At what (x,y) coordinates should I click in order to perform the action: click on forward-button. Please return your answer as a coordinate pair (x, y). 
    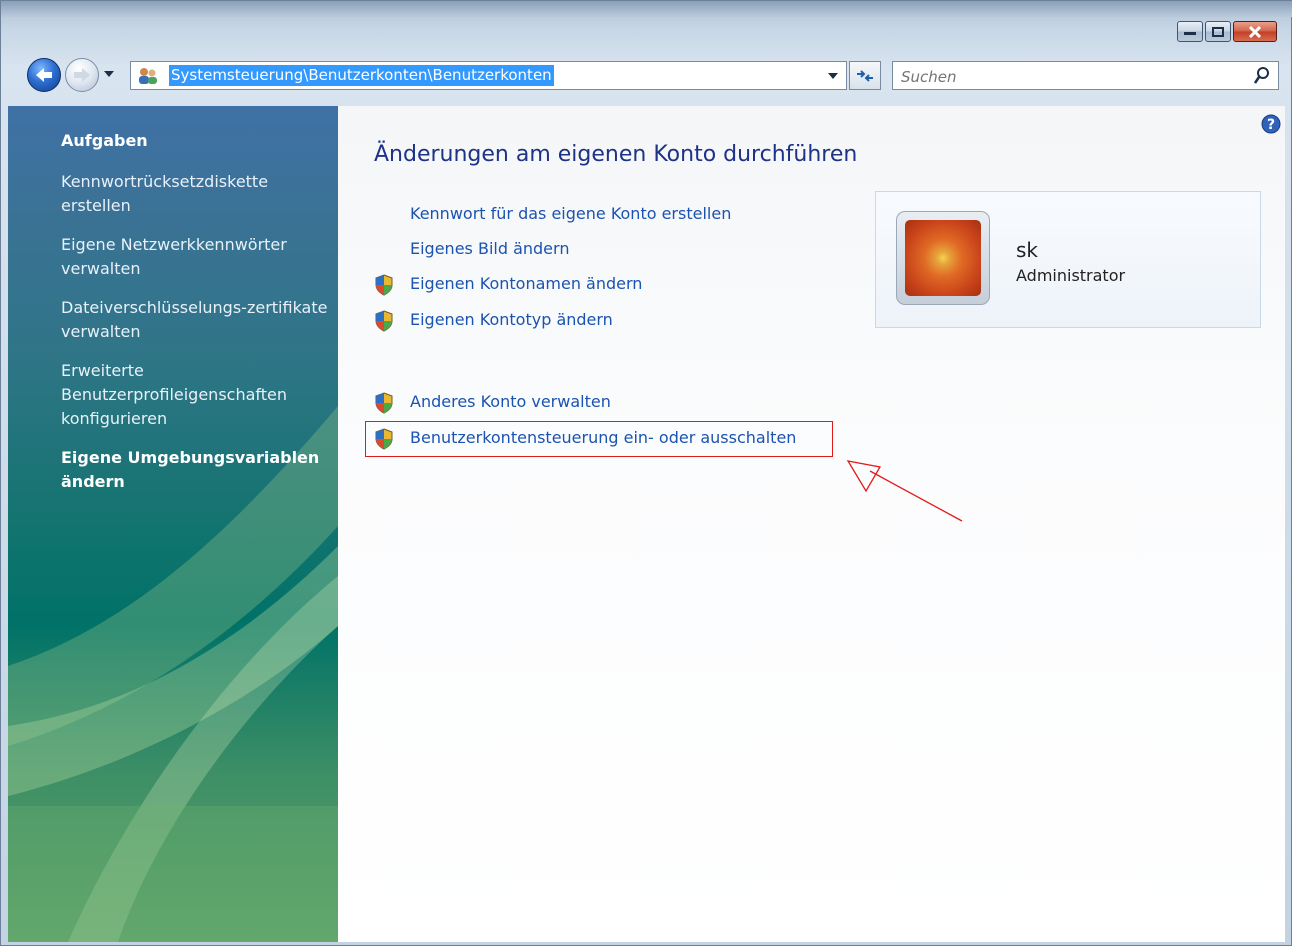
    Looking at the image, I should click on (82, 75).